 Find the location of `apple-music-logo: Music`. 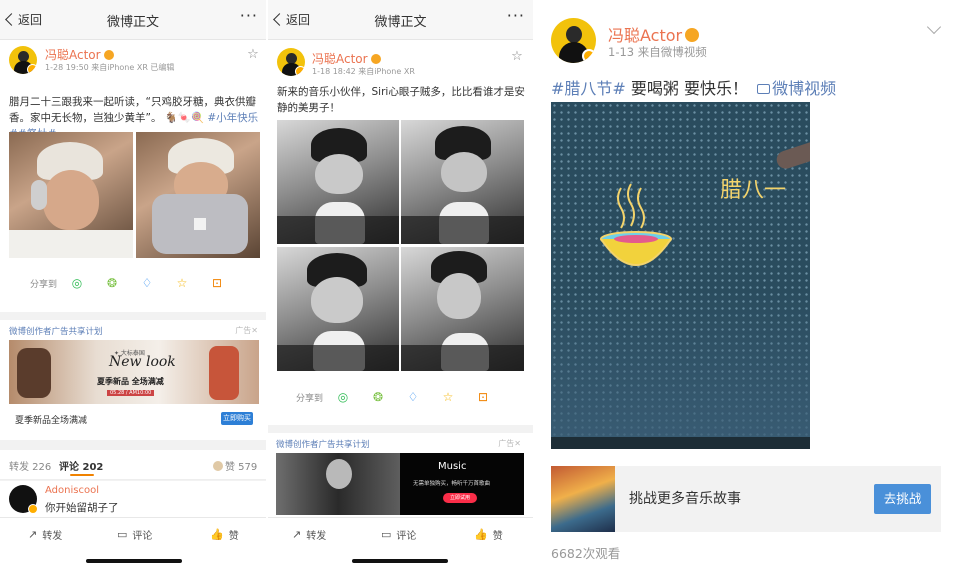

apple-music-logo: Music is located at coordinates (452, 466).